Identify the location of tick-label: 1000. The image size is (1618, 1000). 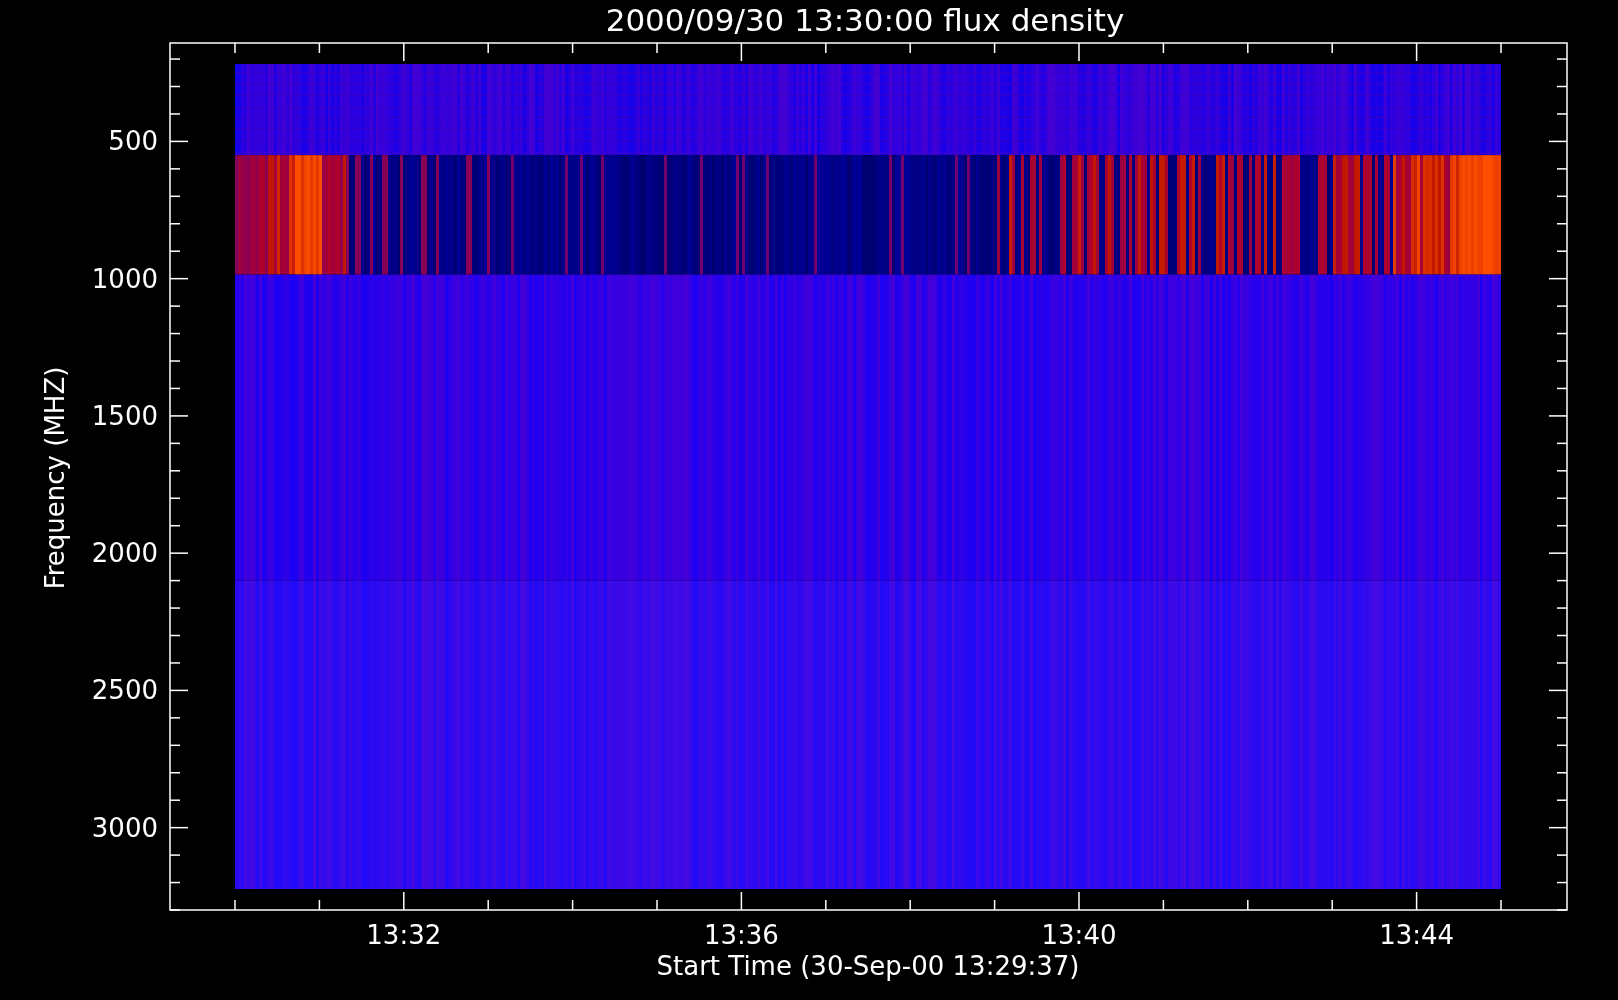
(124, 278).